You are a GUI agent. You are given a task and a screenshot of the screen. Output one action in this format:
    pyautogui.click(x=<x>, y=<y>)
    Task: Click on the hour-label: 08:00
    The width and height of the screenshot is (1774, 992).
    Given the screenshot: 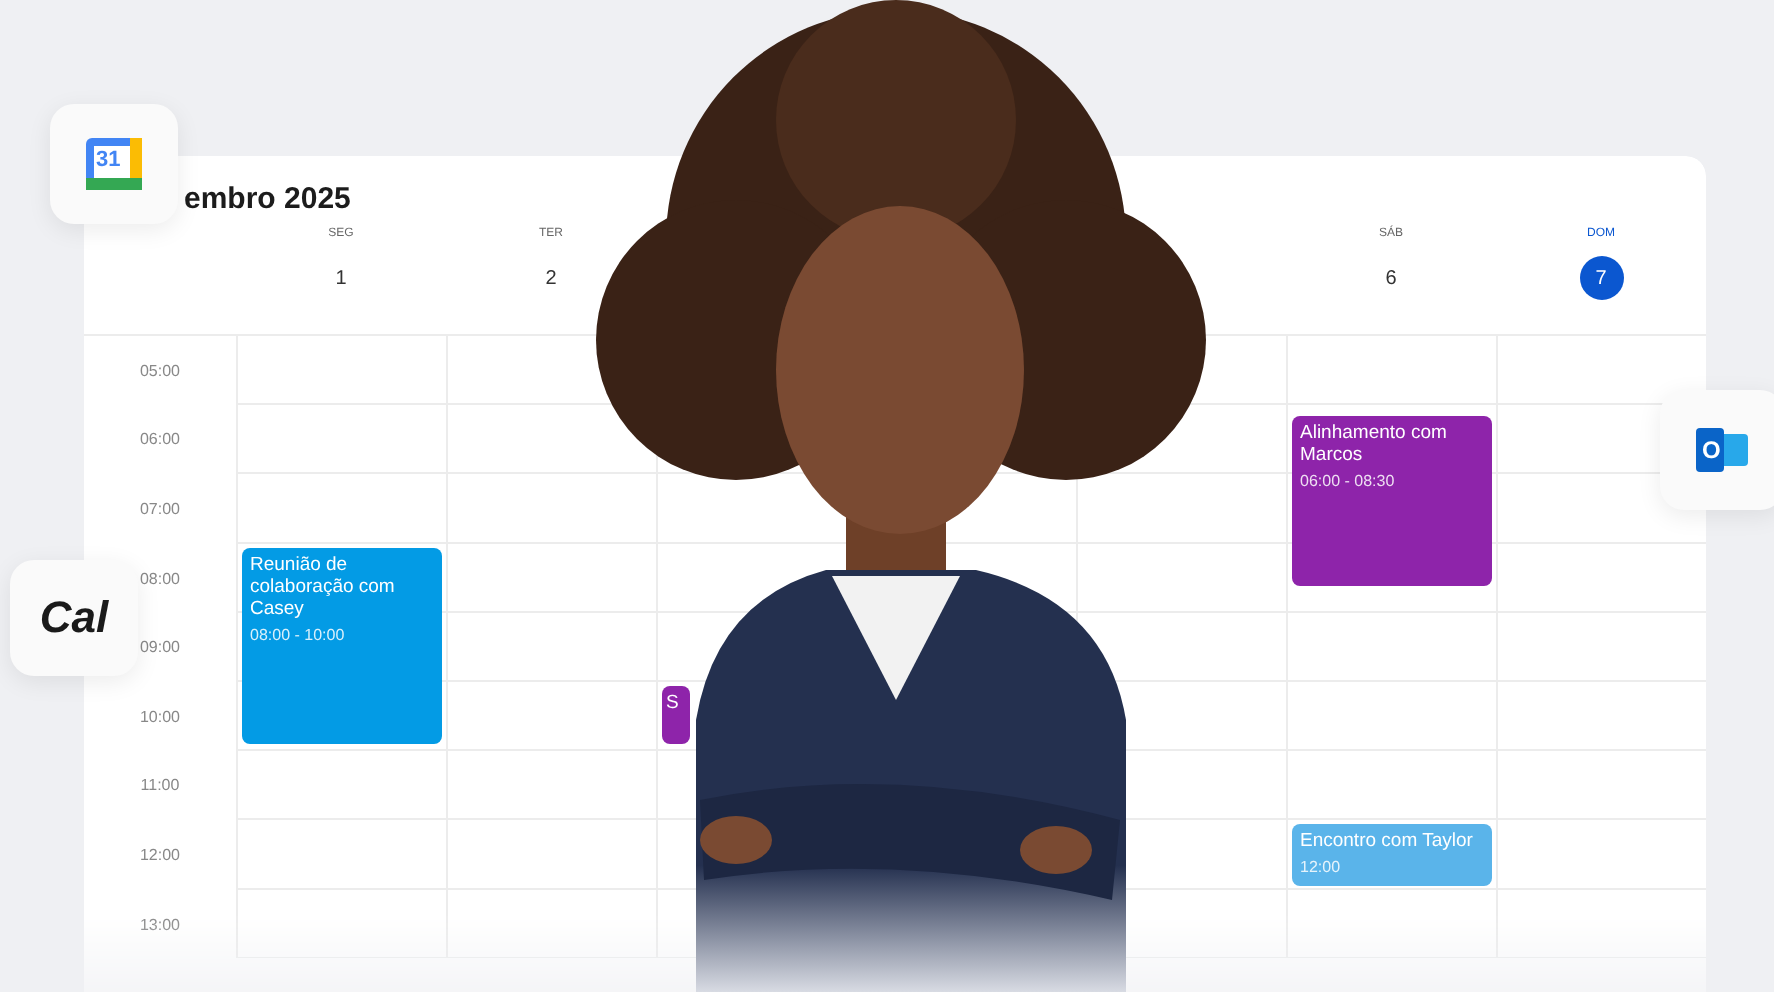 What is the action you would take?
    pyautogui.click(x=160, y=579)
    